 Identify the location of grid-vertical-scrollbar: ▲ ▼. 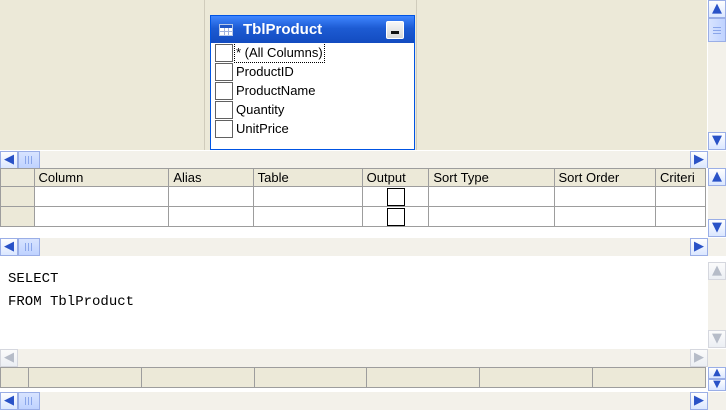
(716, 202).